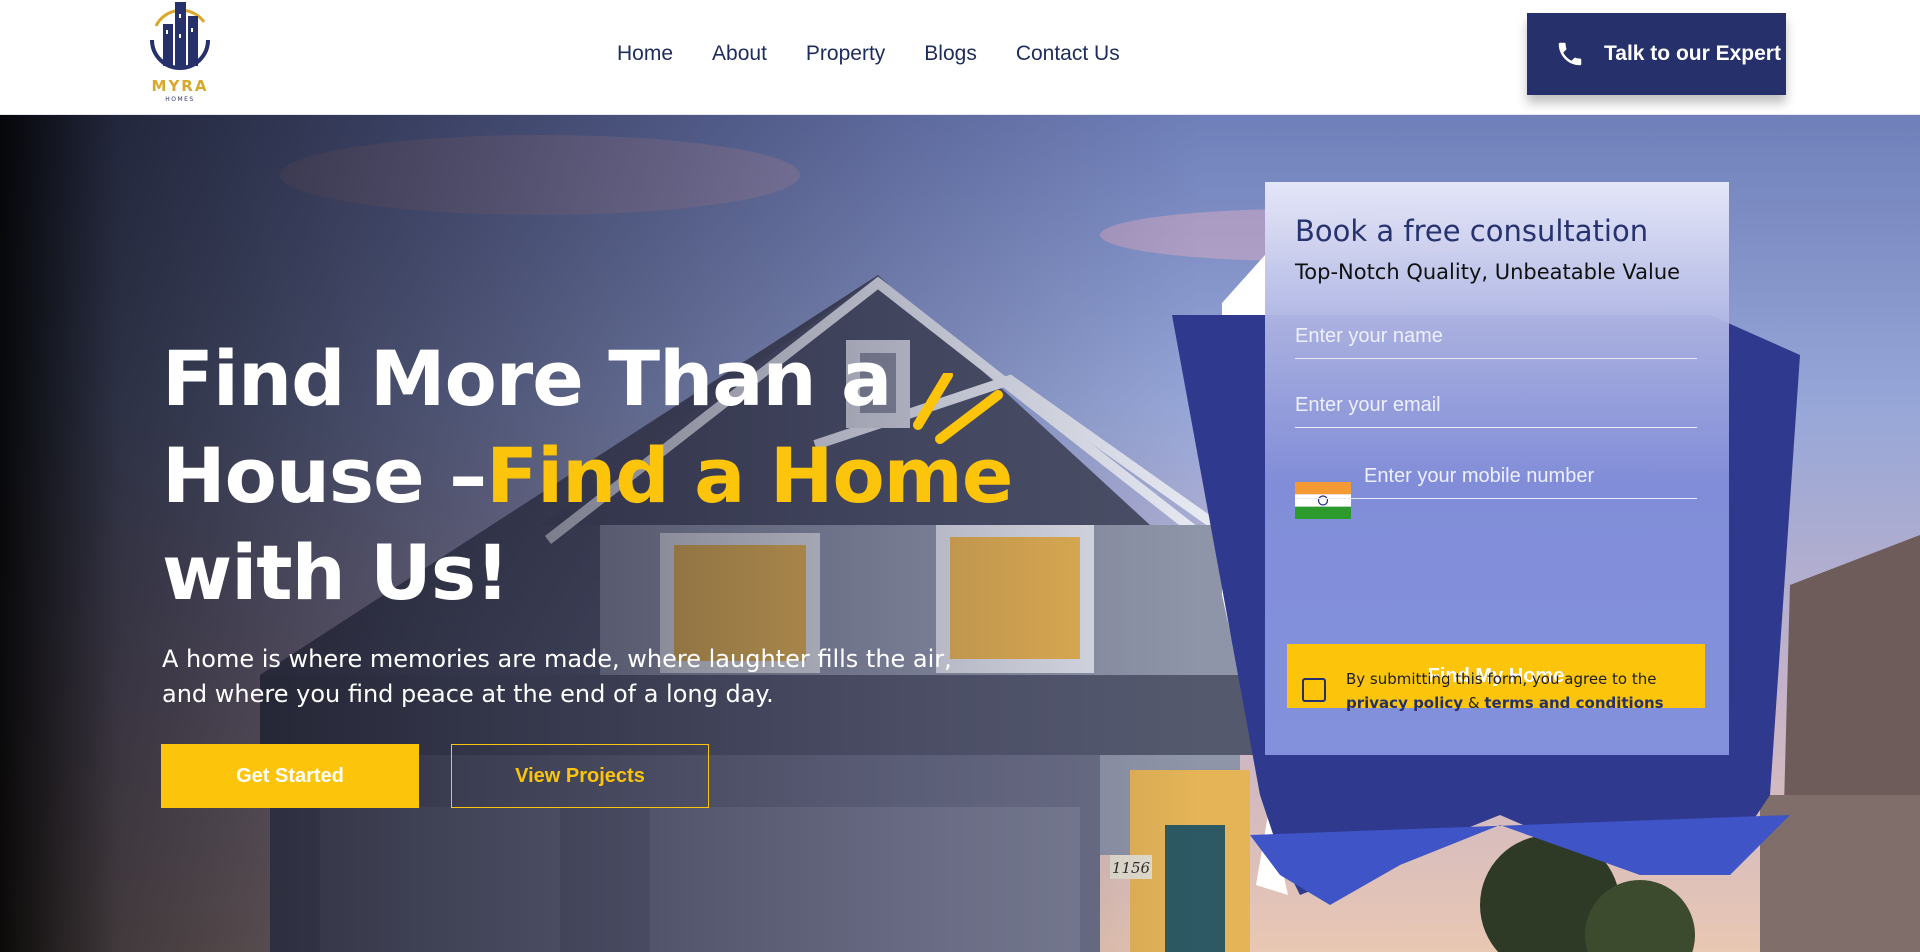 The width and height of the screenshot is (1920, 952). I want to click on headline-line-2: House –, so click(324, 475).